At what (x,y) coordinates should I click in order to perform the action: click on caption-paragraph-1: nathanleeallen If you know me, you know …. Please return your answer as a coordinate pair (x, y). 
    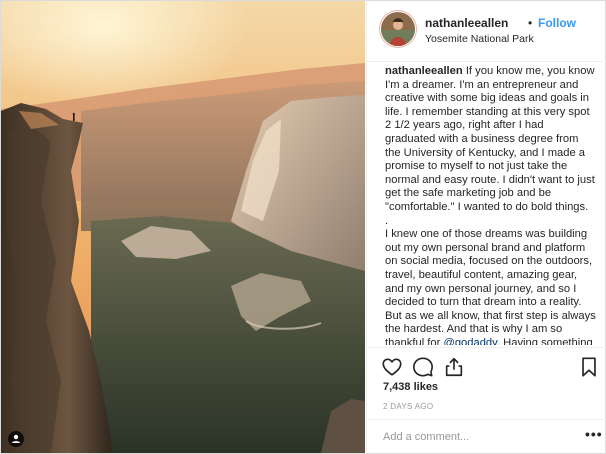
    Looking at the image, I should click on (491, 140).